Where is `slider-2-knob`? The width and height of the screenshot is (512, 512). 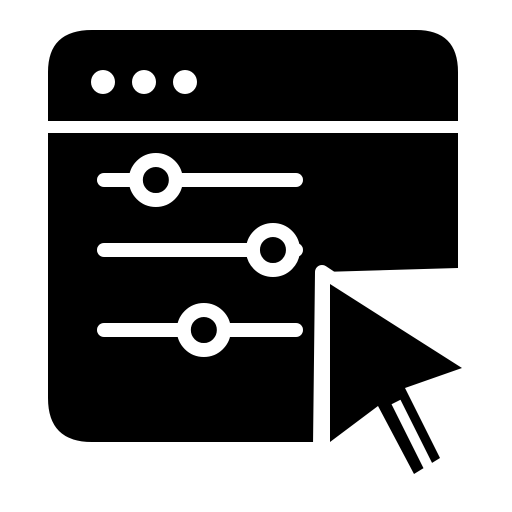
slider-2-knob is located at coordinates (272, 250).